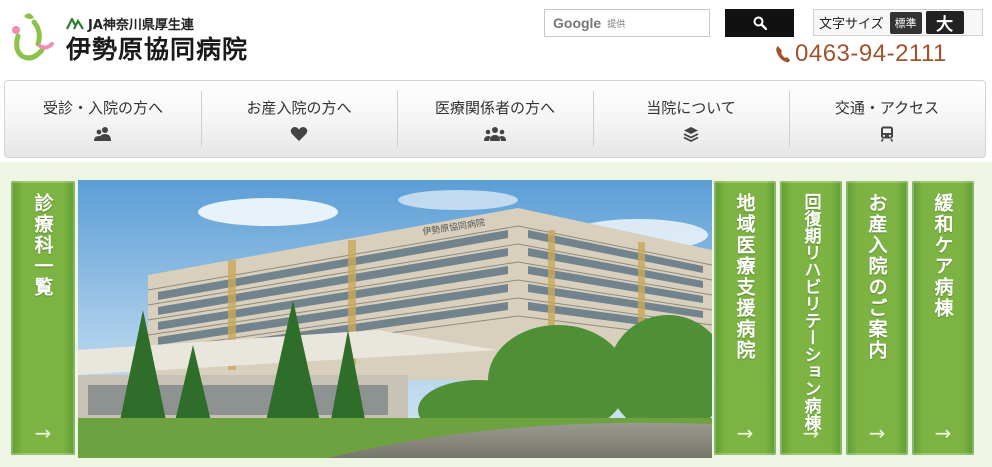 The width and height of the screenshot is (992, 467). Describe the element at coordinates (102, 133) in the screenshot. I see `patients-icon` at that location.